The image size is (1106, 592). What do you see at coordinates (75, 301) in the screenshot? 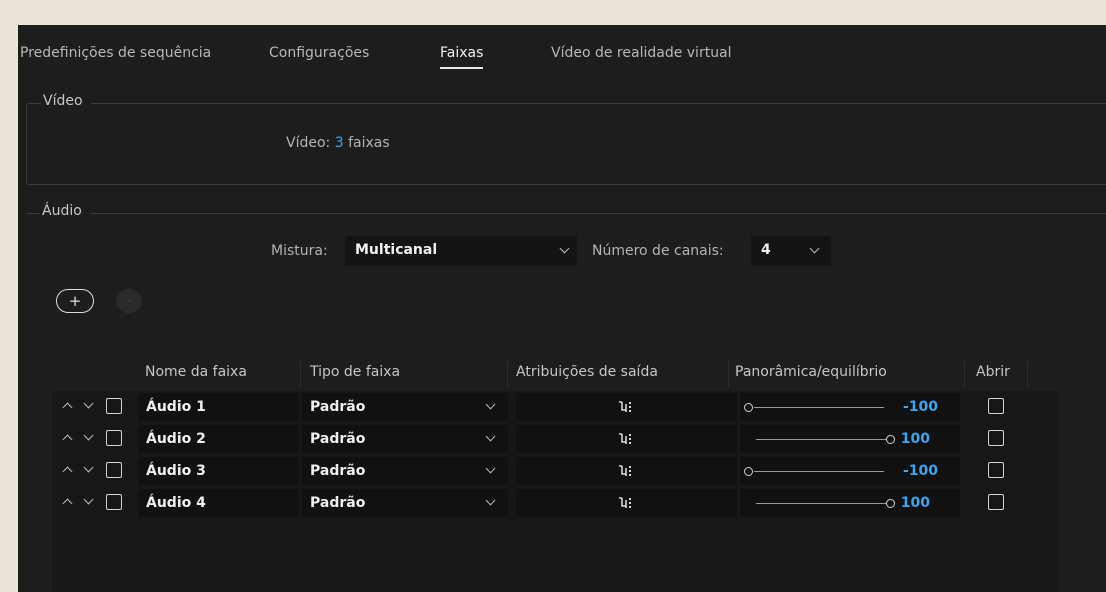
I see `add-track-button: +` at bounding box center [75, 301].